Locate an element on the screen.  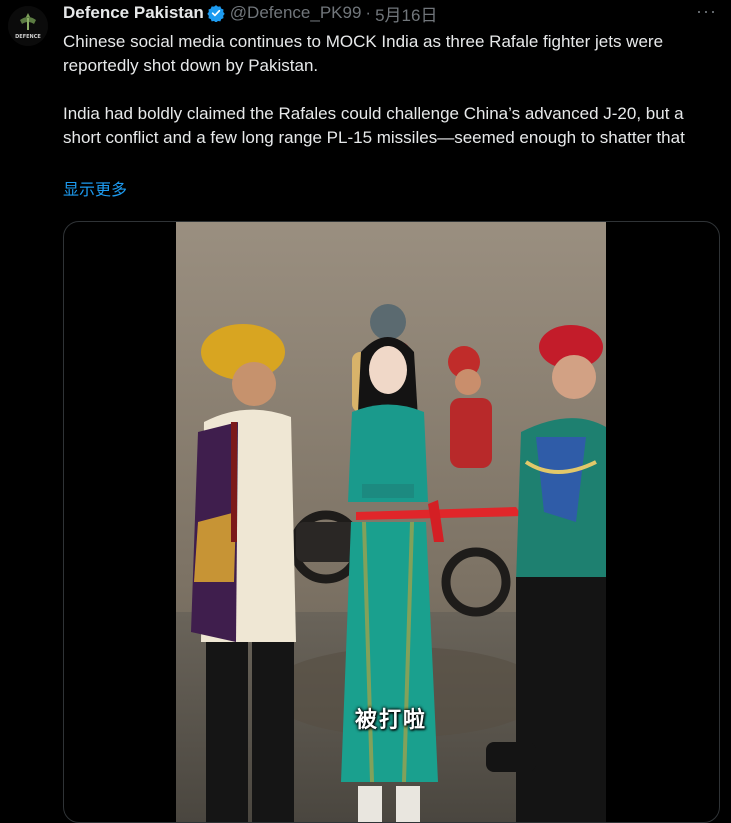
timestamp: 5月16日 is located at coordinates (406, 13).